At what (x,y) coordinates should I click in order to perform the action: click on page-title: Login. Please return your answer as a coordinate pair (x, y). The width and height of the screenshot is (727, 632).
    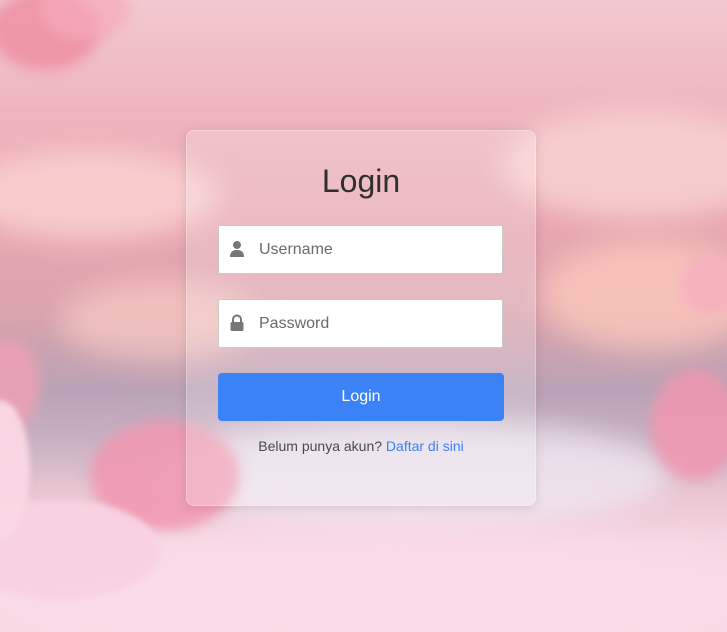
    Looking at the image, I should click on (361, 181).